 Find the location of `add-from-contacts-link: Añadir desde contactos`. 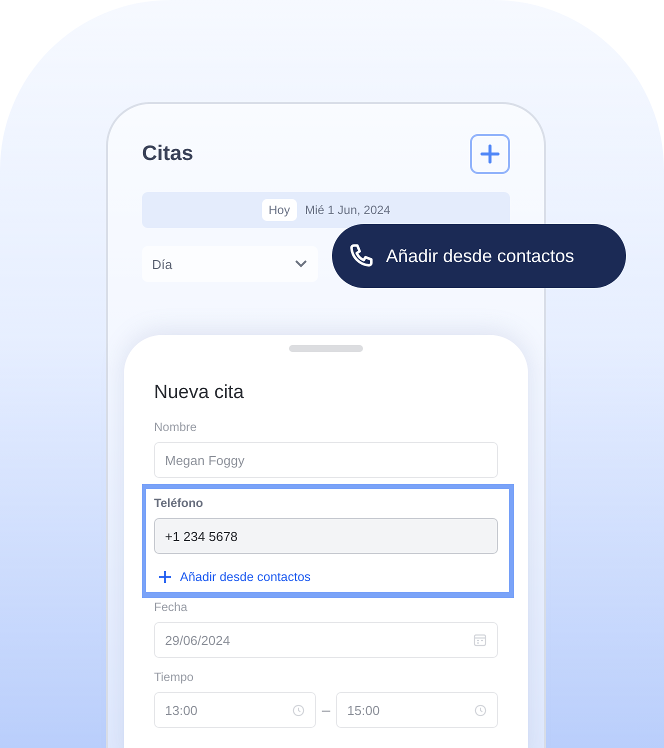

add-from-contacts-link: Añadir desde contactos is located at coordinates (328, 577).